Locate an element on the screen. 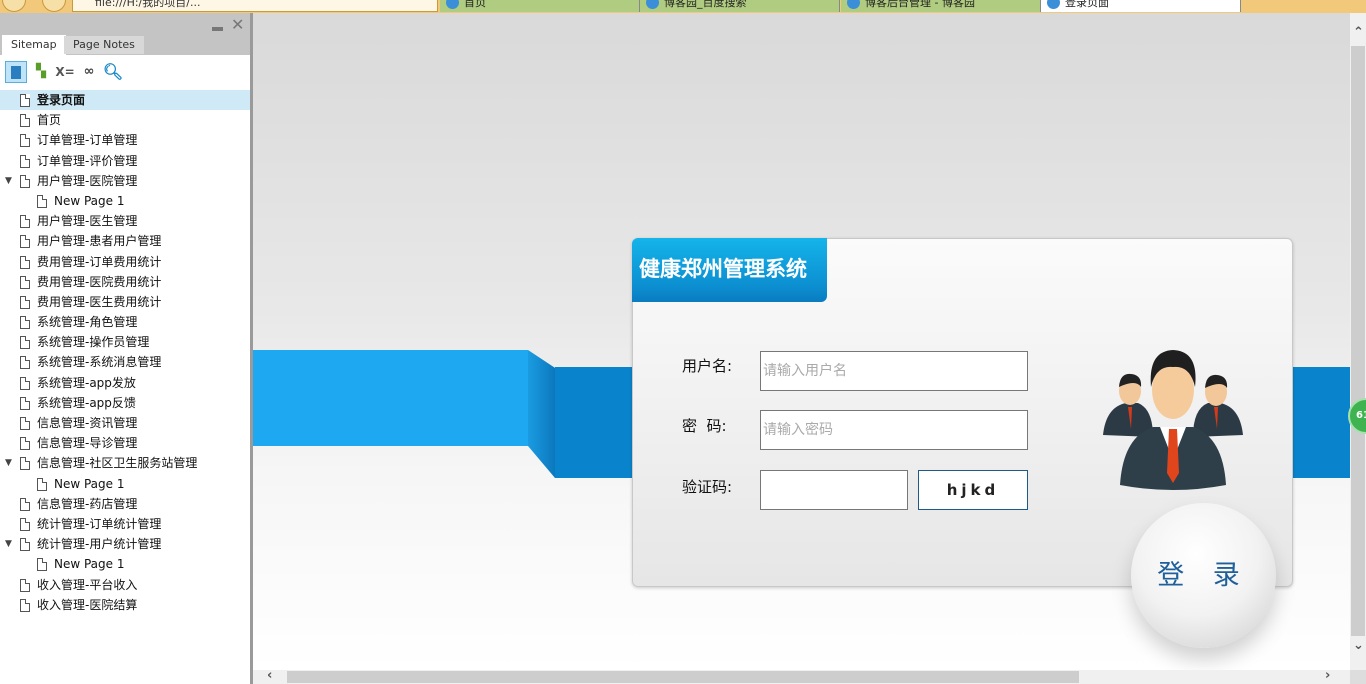 The width and height of the screenshot is (1366, 684). scroll-left-icon: ‹ is located at coordinates (269, 675).